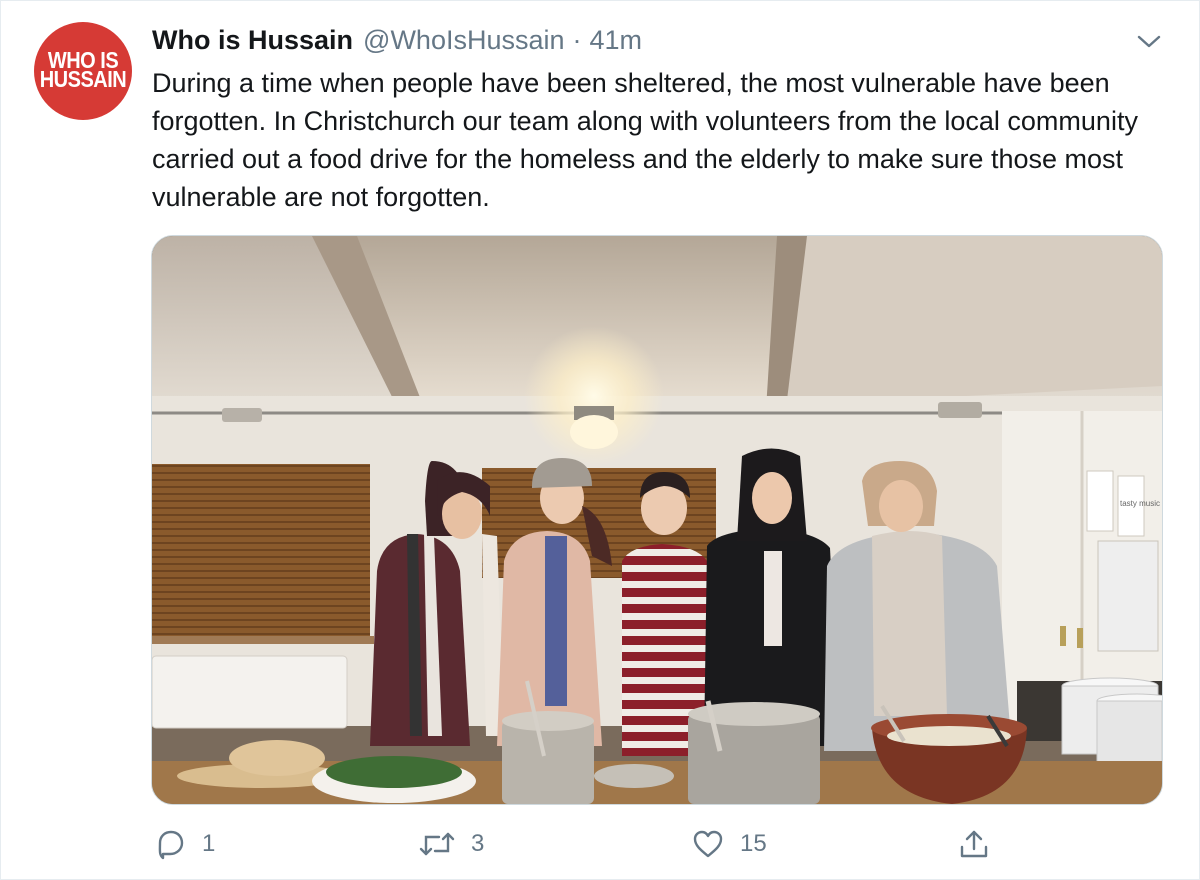 This screenshot has width=1200, height=880. Describe the element at coordinates (171, 845) in the screenshot. I see `reply-icon` at that location.